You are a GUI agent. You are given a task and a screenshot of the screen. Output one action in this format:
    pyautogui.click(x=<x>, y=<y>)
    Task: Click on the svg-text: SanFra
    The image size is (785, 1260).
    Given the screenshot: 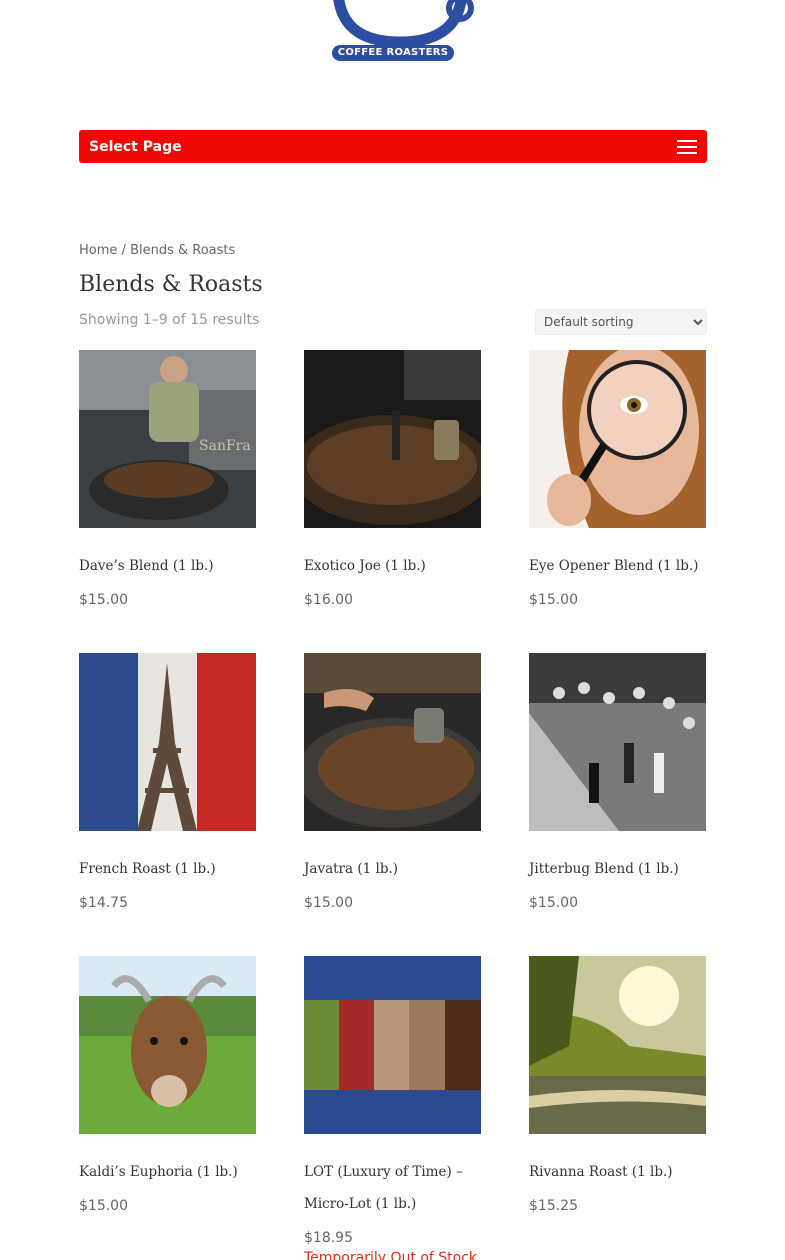 What is the action you would take?
    pyautogui.click(x=225, y=446)
    